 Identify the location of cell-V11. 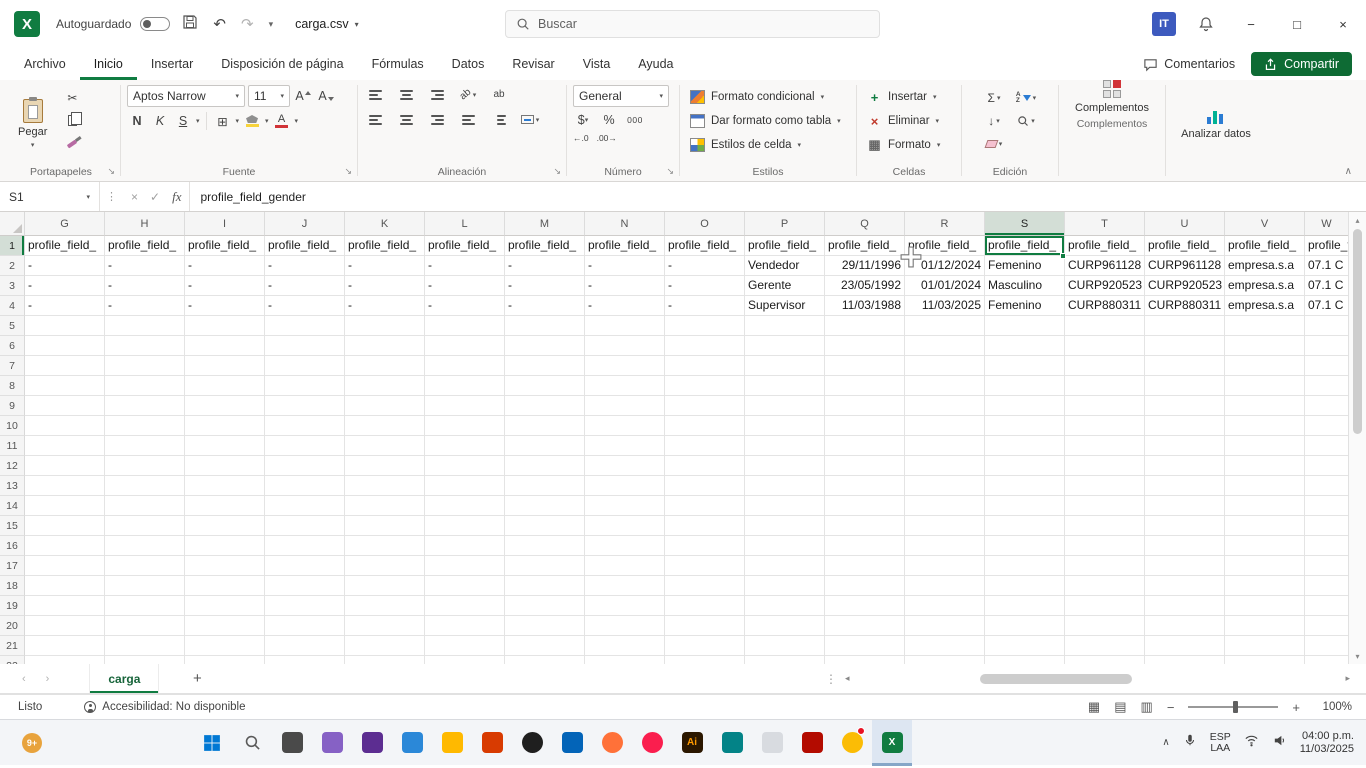
(1265, 446).